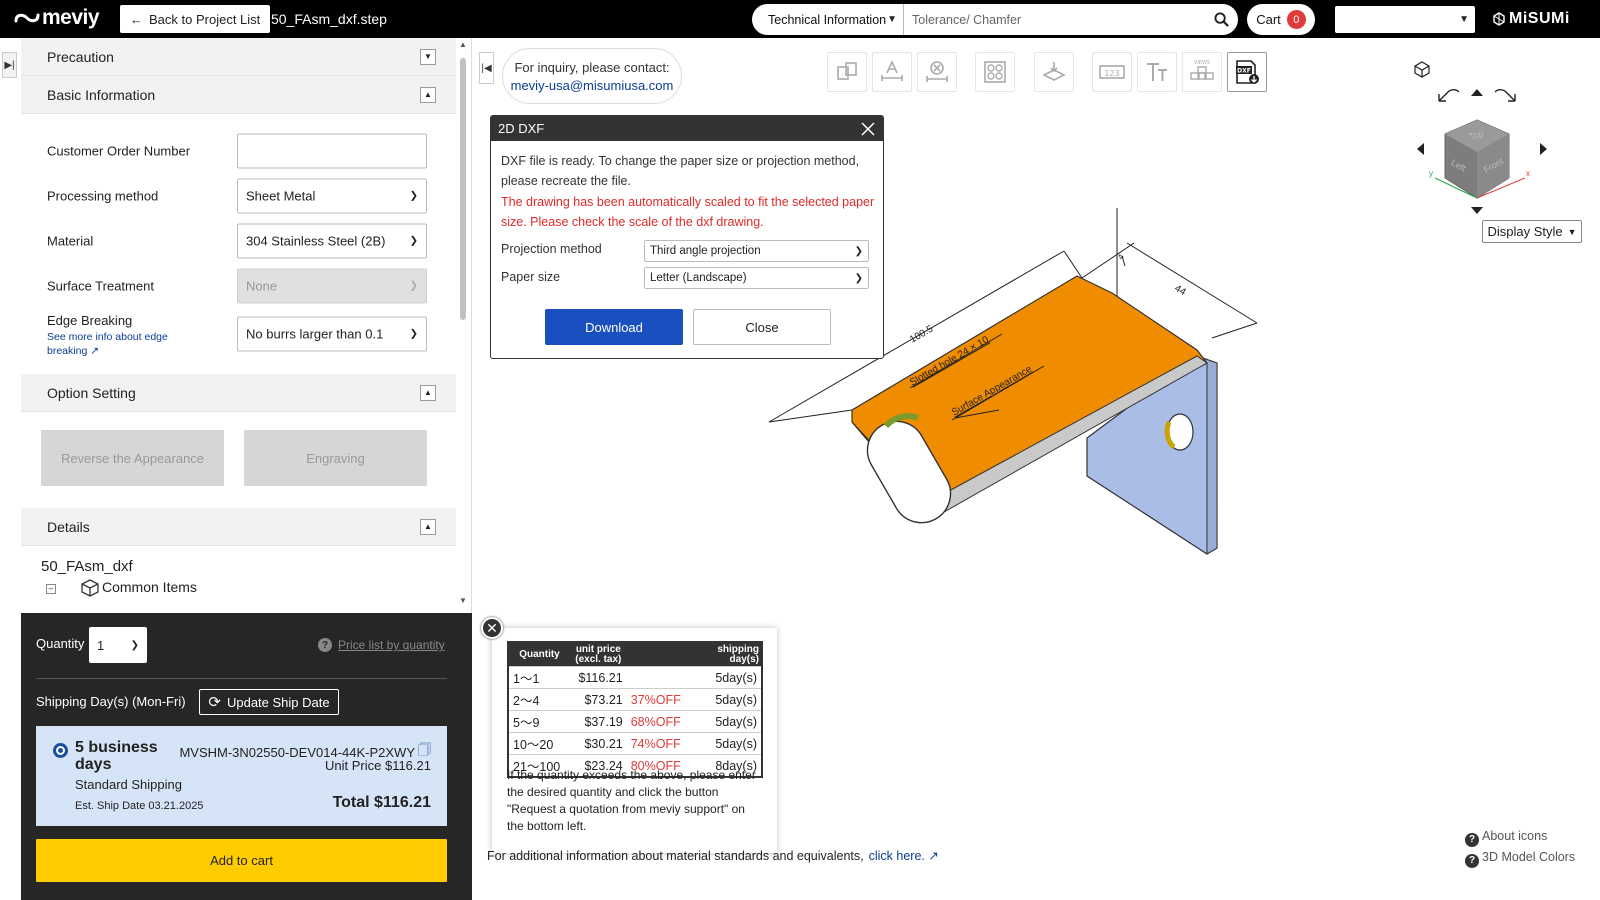 This screenshot has width=1600, height=900. I want to click on search-input, so click(1054, 19).